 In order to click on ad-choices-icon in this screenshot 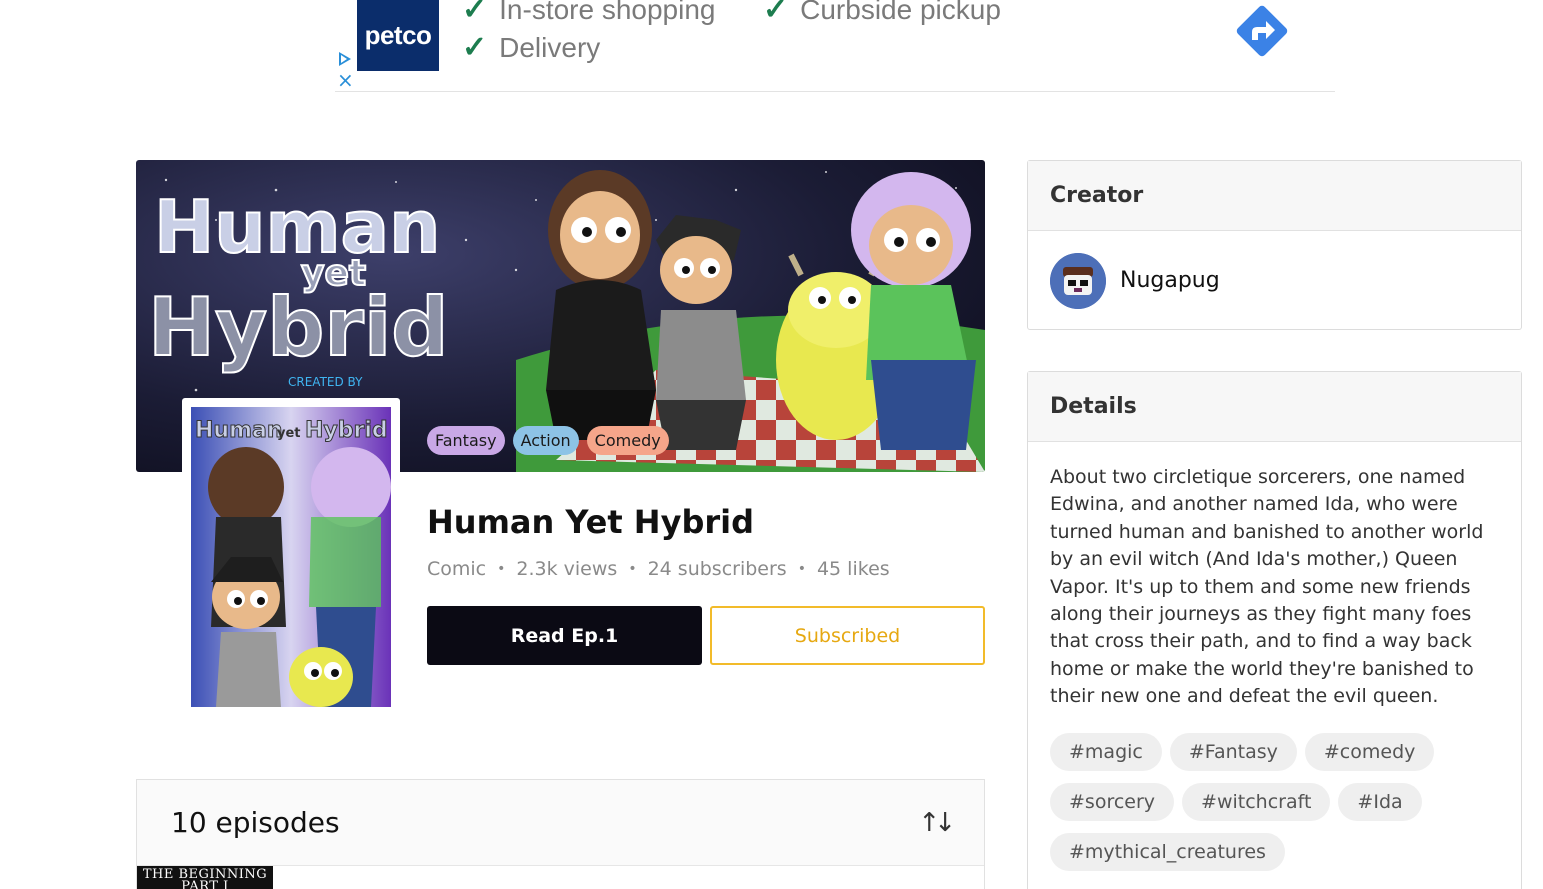, I will do `click(345, 59)`.